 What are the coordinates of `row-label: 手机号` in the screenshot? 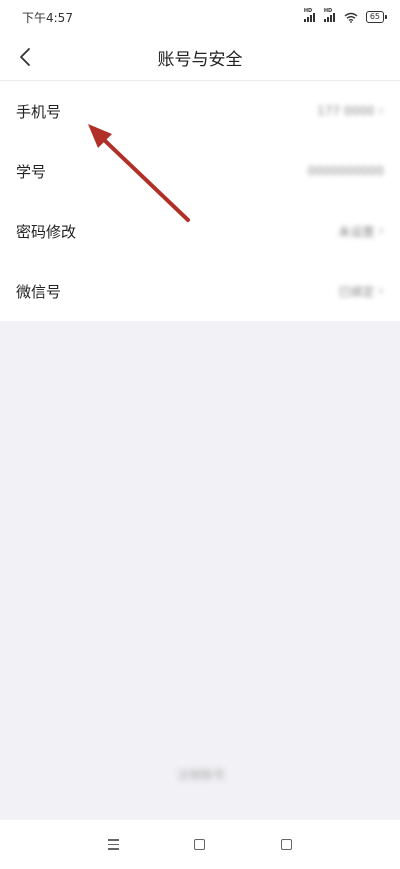 It's located at (39, 111).